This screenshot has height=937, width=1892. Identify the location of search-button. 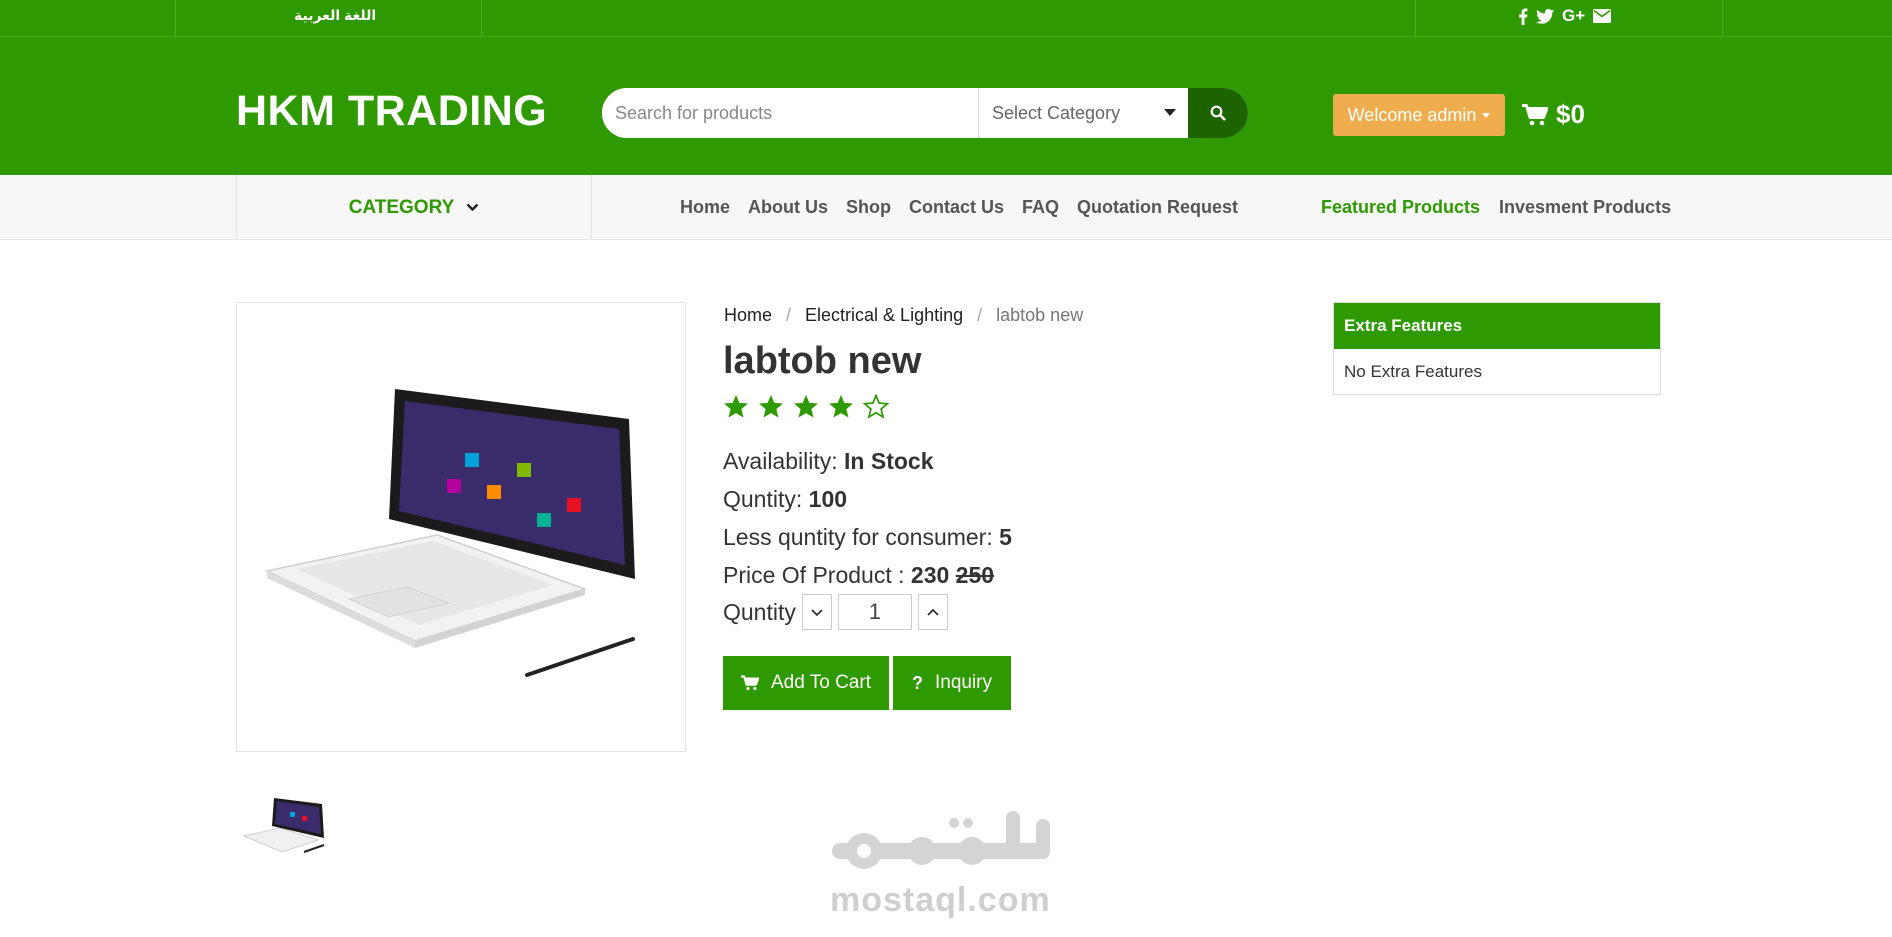
(1218, 113).